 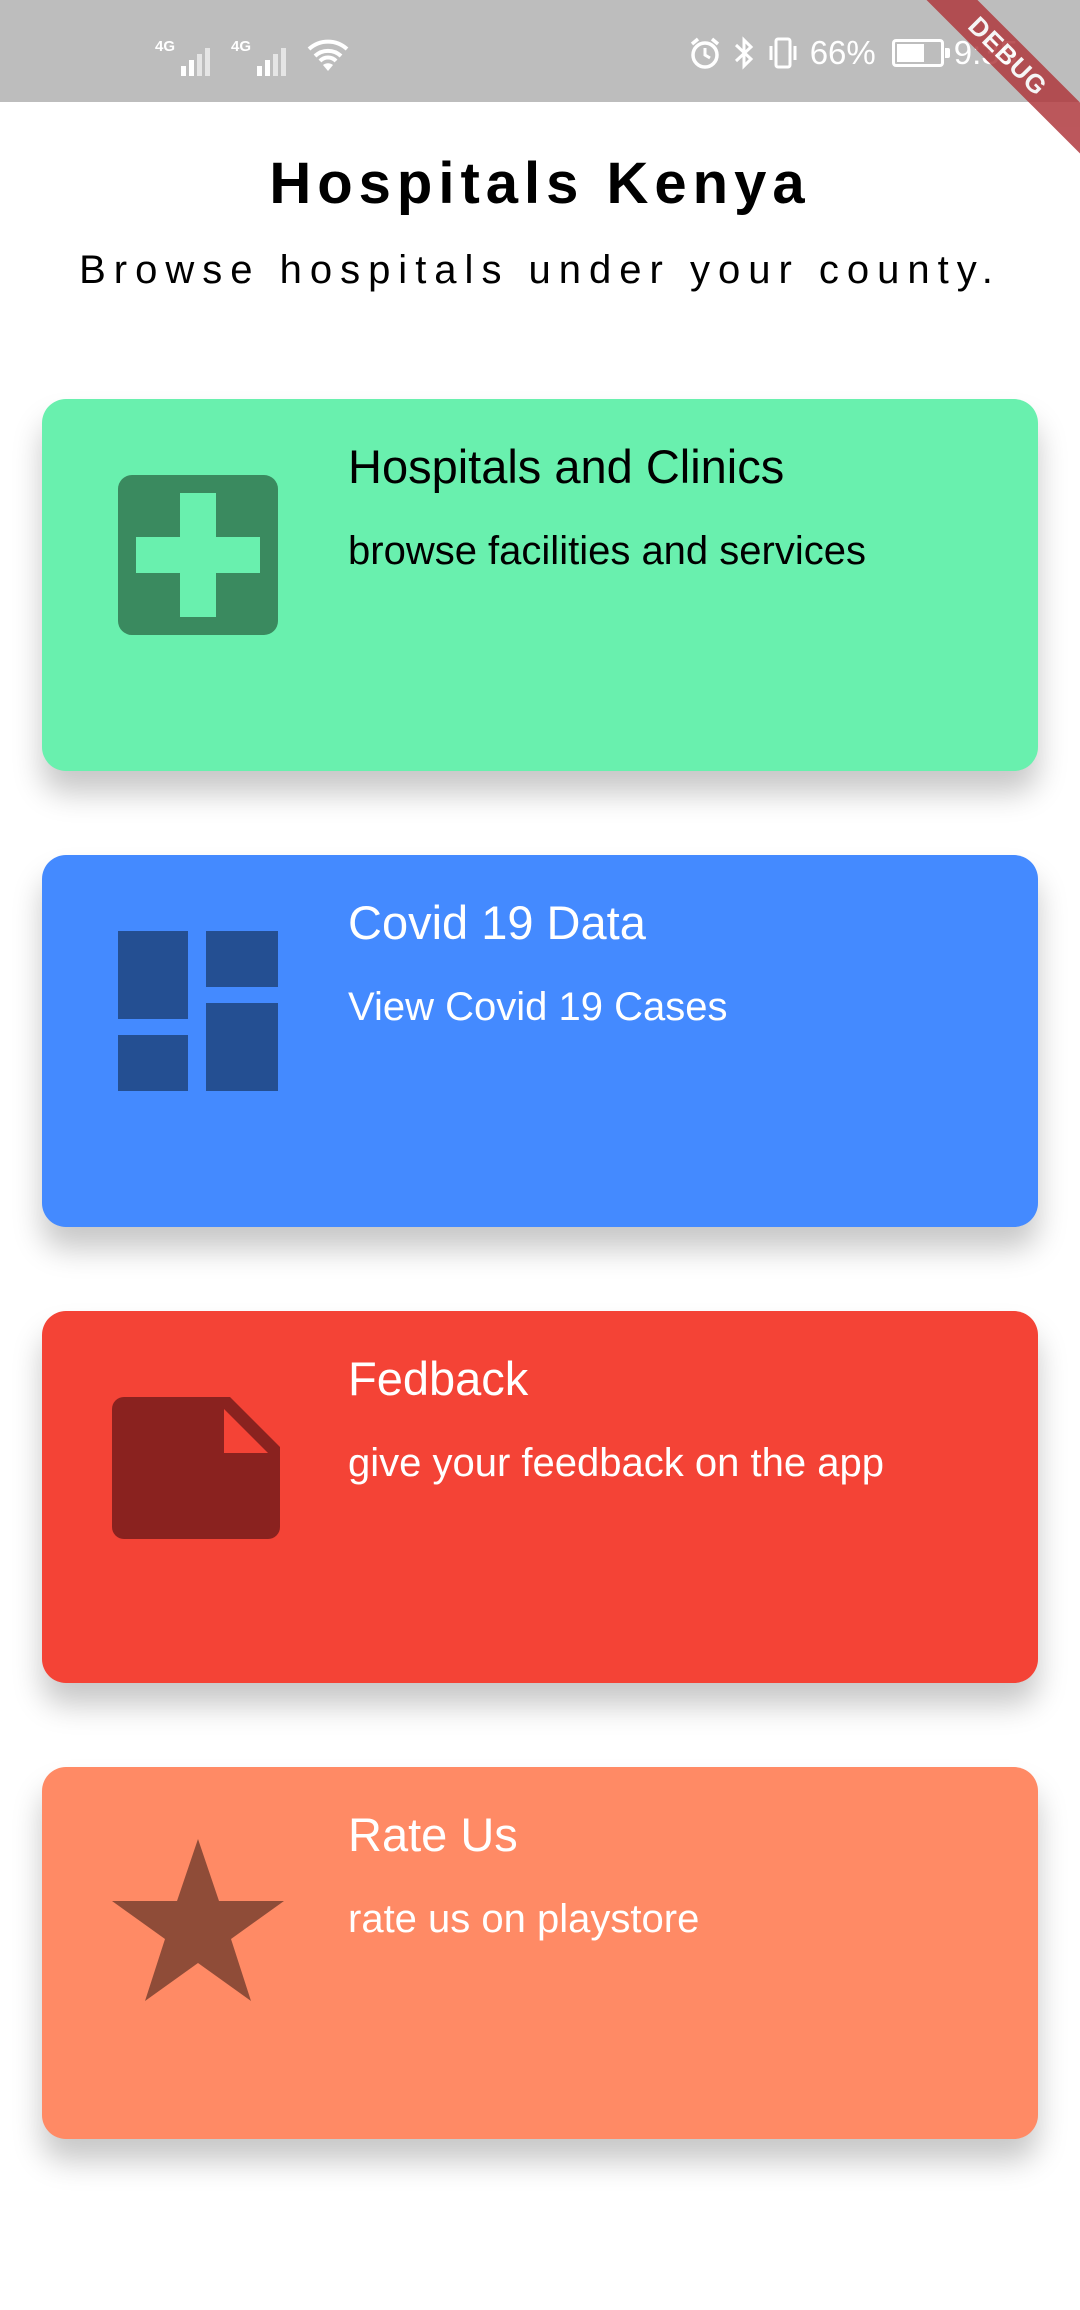 I want to click on card-description: rate us on playstore, so click(x=524, y=1919).